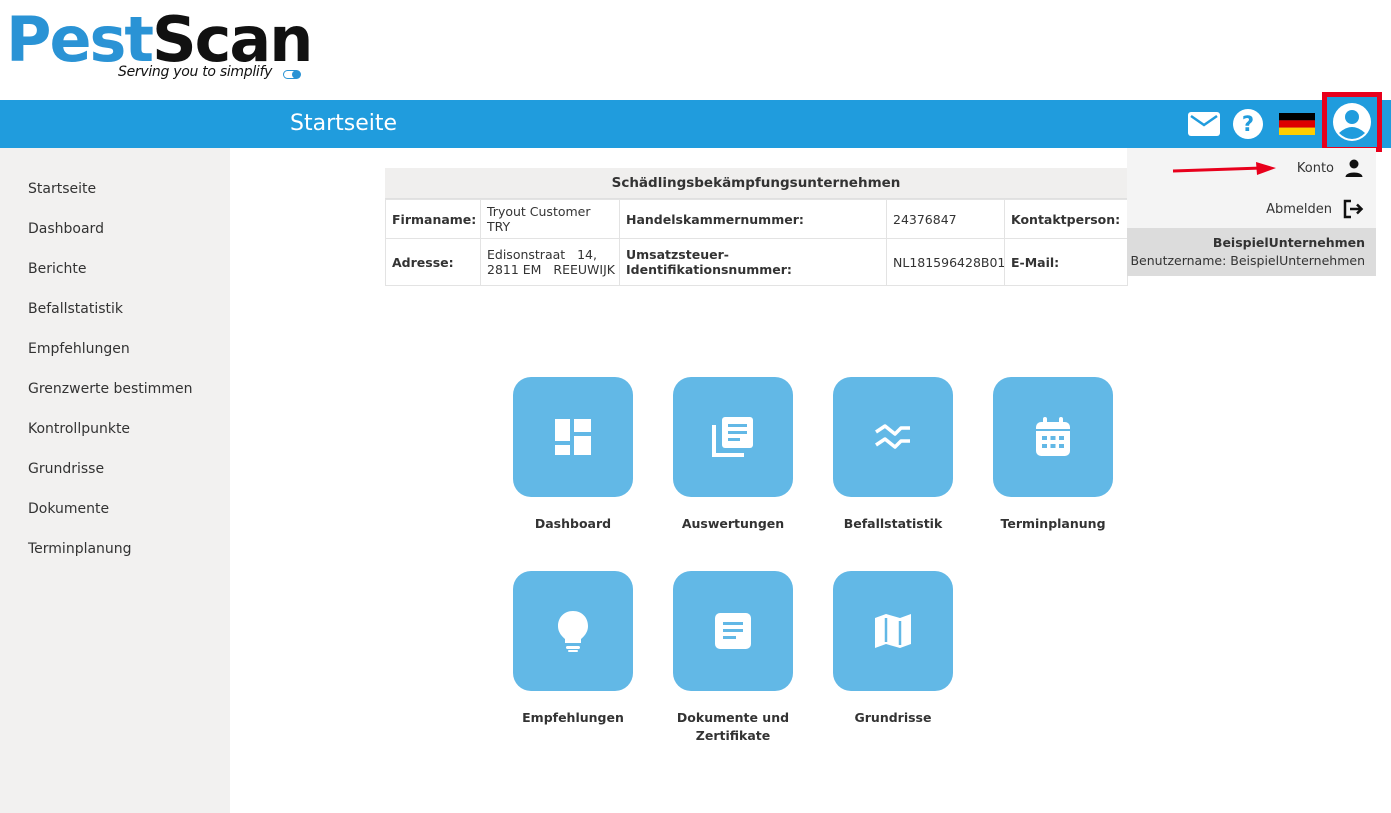  I want to click on tile-dashboard: Dashboard, so click(573, 455).